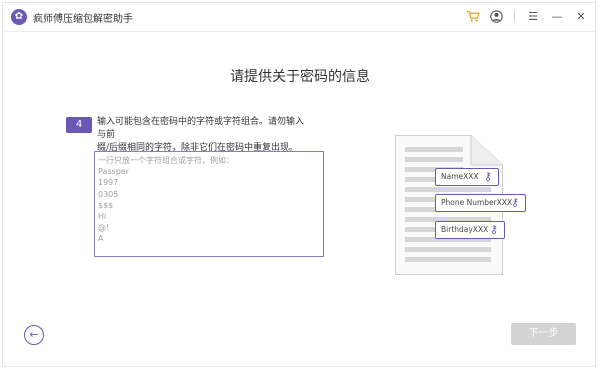 The height and width of the screenshot is (369, 600). Describe the element at coordinates (102, 217) in the screenshot. I see `example-line: Hi` at that location.